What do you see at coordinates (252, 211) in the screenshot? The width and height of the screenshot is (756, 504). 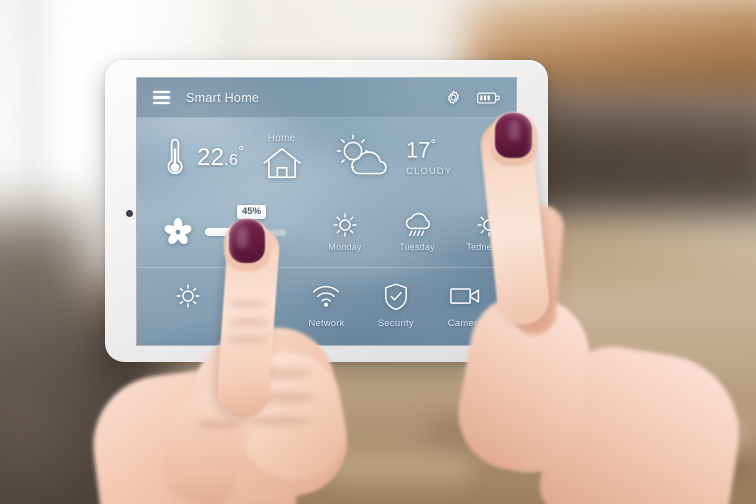 I see `slider-value-tooltip: 45%` at bounding box center [252, 211].